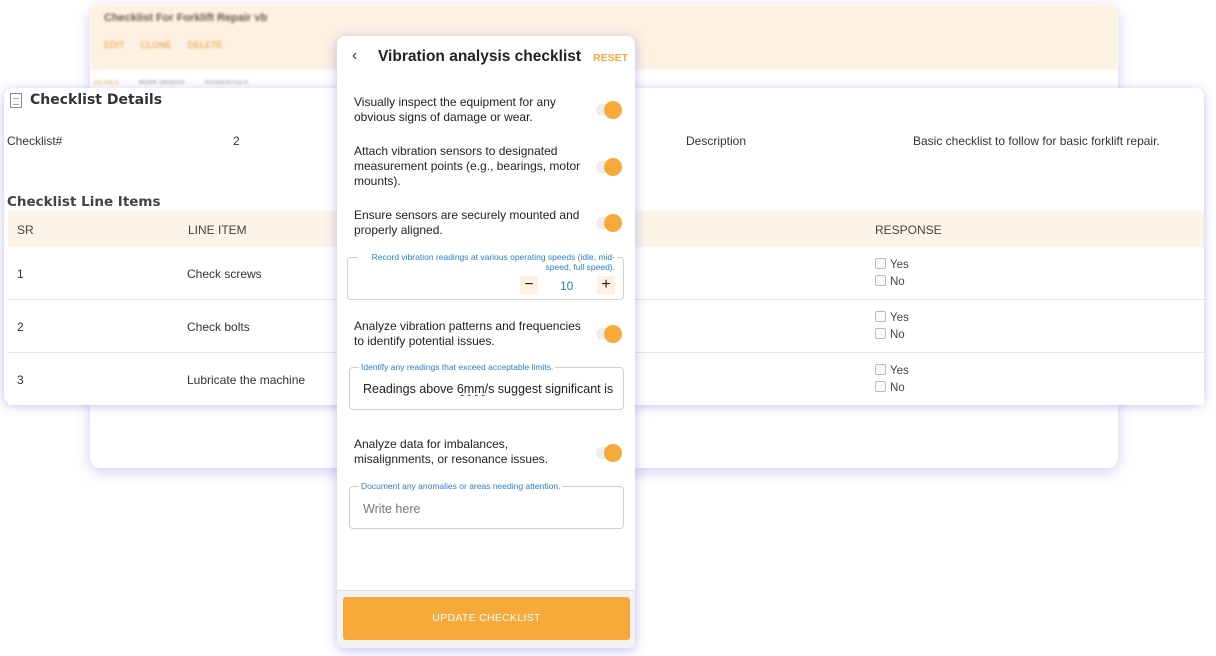  Describe the element at coordinates (549, 389) in the screenshot. I see `value-suffix: /s suggest significant is` at that location.